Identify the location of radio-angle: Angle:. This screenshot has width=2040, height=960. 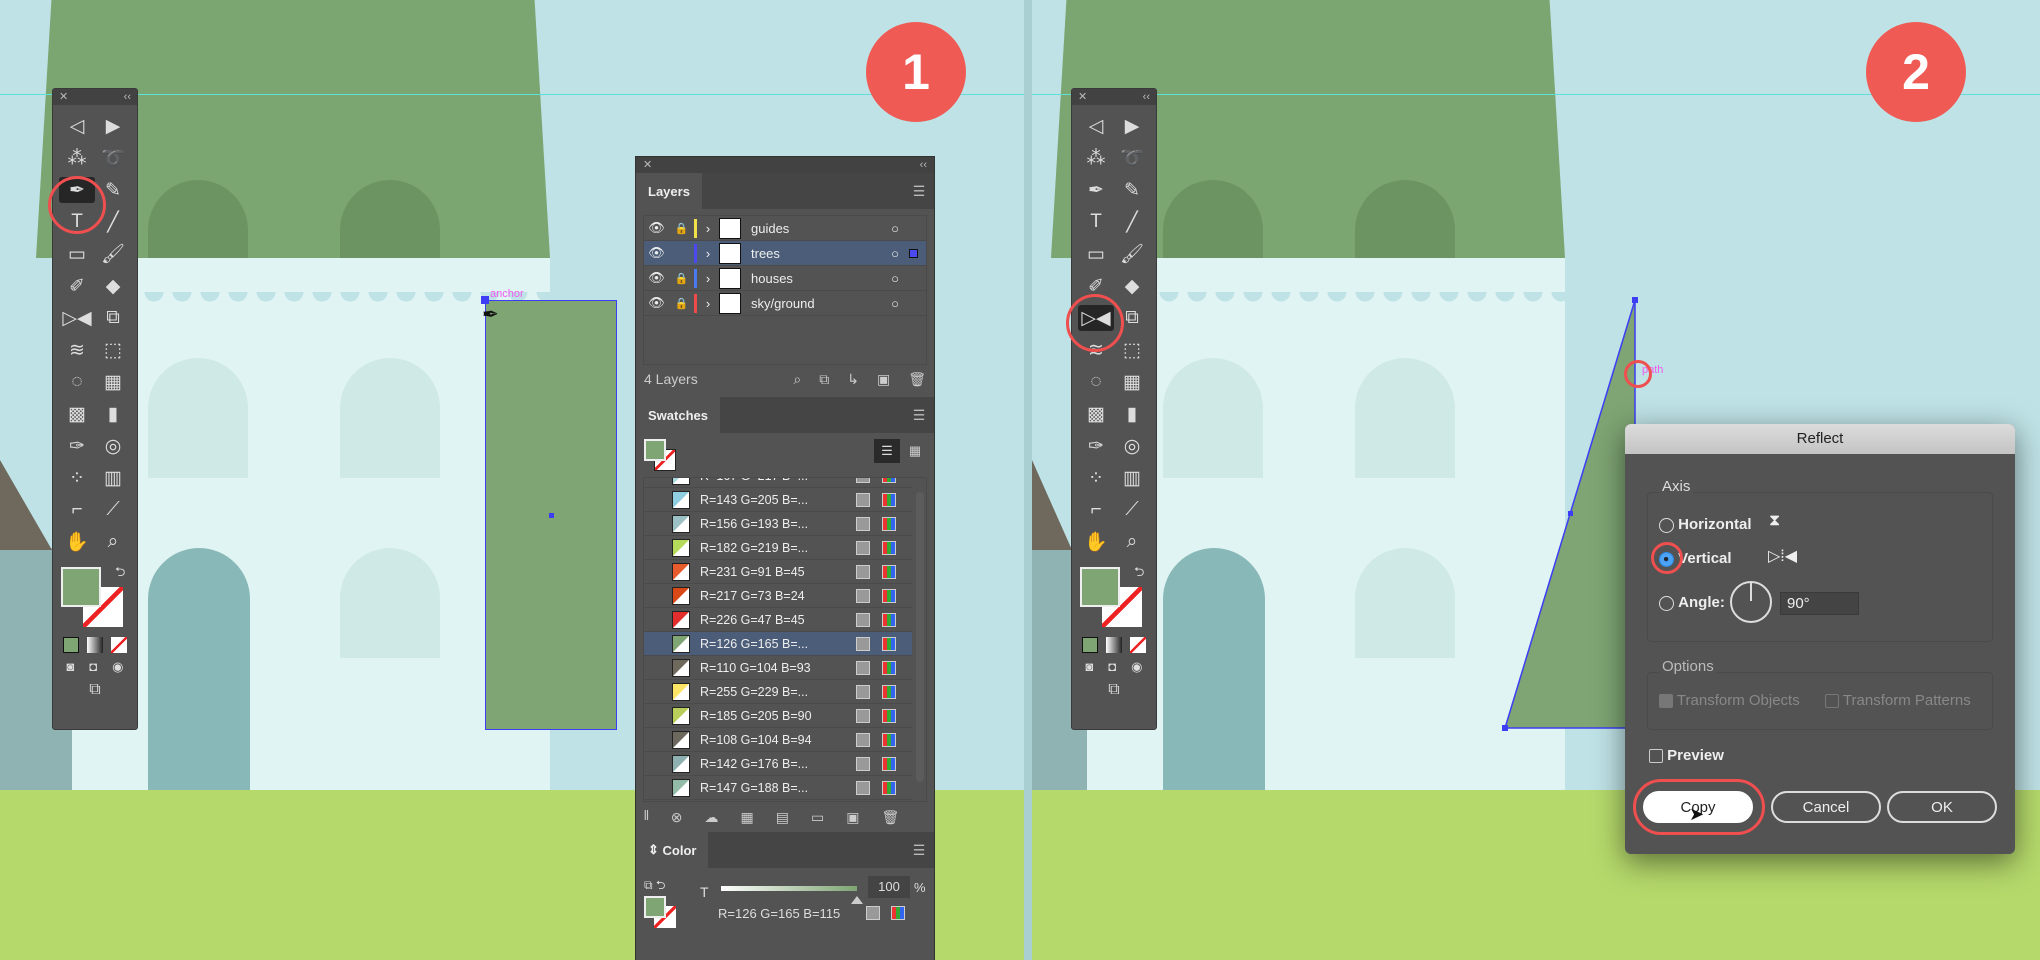
(1692, 602).